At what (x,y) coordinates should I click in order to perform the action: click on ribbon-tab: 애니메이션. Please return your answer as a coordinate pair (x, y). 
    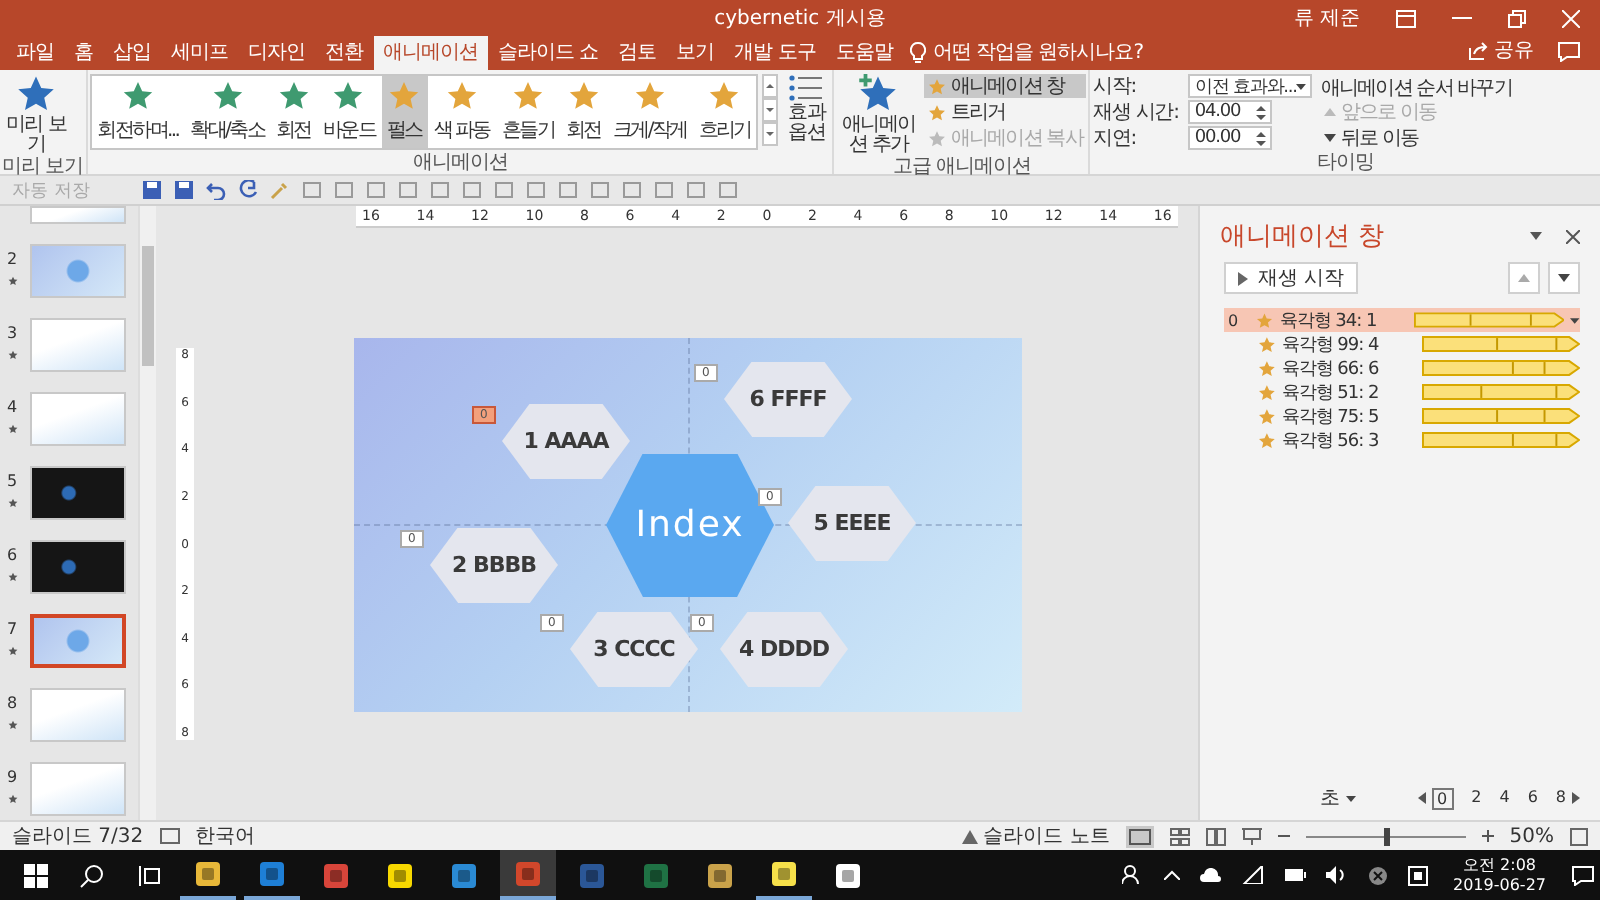
    Looking at the image, I should click on (430, 53).